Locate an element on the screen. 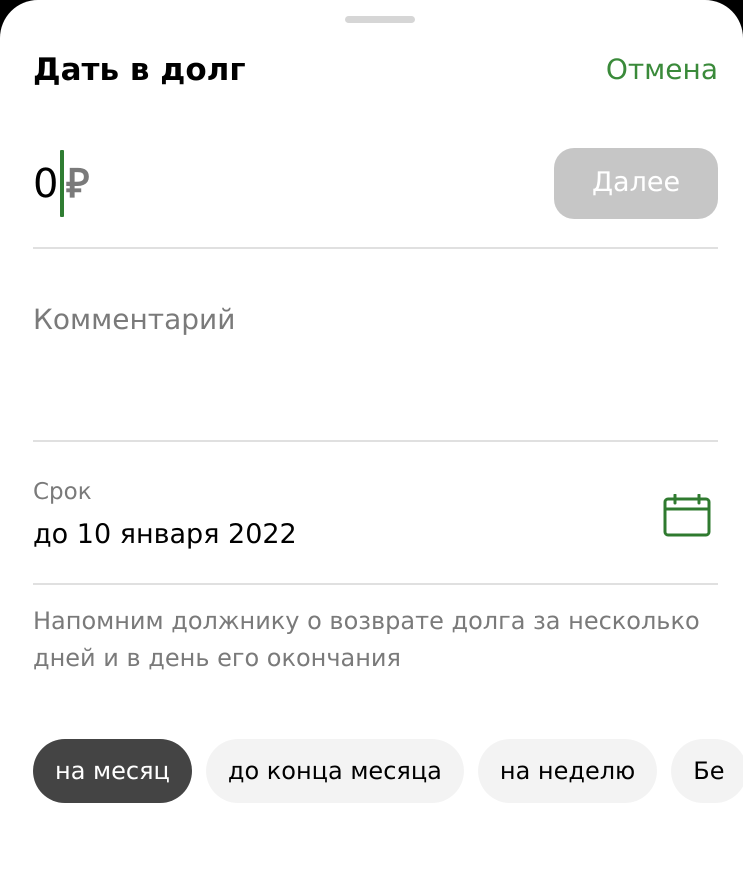 Image resolution: width=743 pixels, height=894 pixels. drag-handle is located at coordinates (379, 19).